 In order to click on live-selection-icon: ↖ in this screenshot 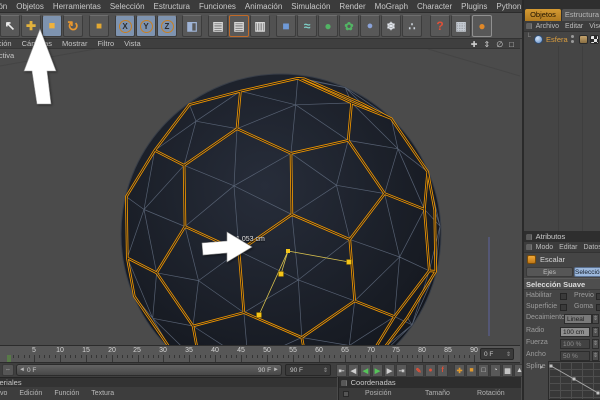, I will do `click(10, 26)`.